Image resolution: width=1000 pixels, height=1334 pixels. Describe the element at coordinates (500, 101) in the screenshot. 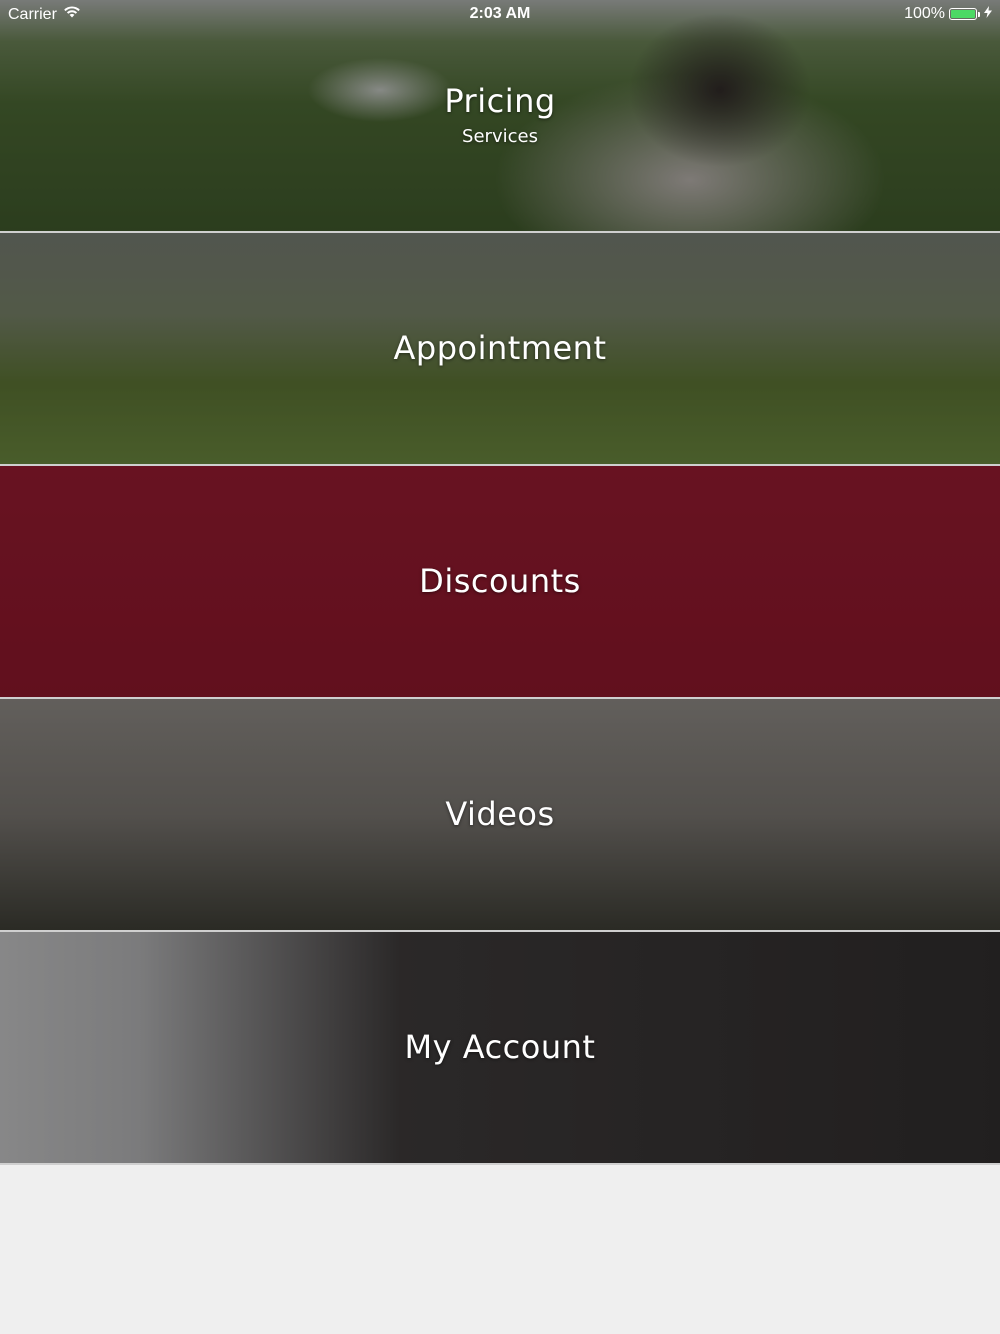

I see `menu-item-title: Pricing` at that location.